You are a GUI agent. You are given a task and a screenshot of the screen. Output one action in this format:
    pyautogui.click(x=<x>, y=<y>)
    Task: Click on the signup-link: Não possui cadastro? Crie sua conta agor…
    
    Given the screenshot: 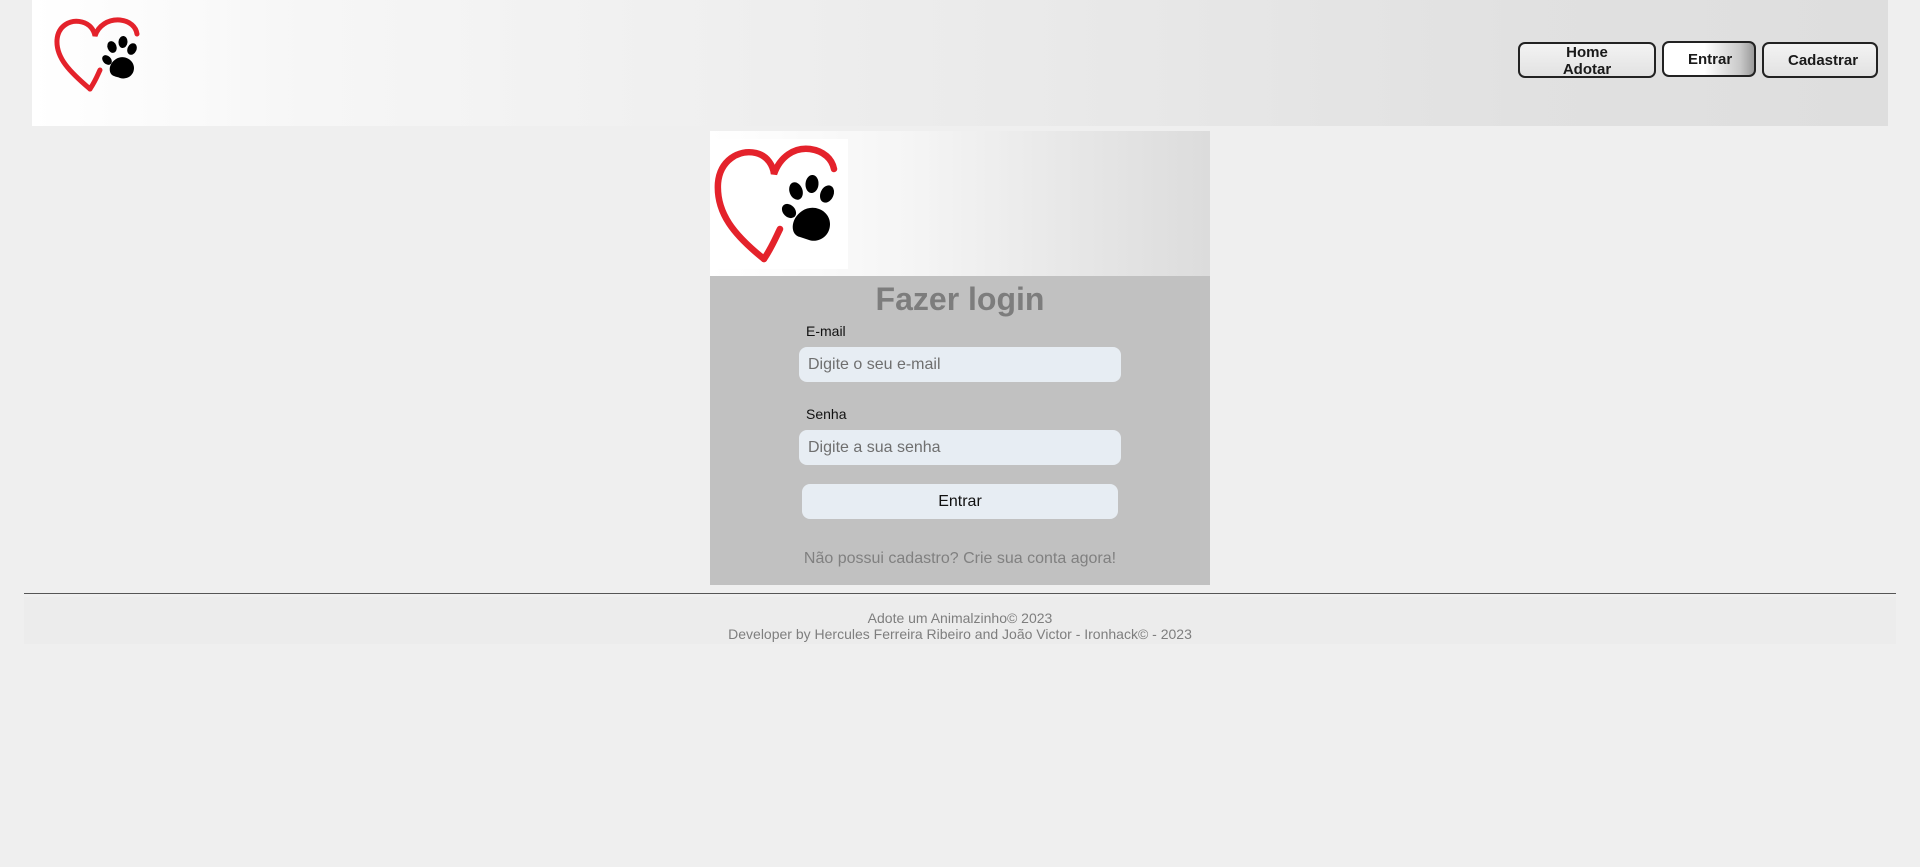 What is the action you would take?
    pyautogui.click(x=960, y=559)
    